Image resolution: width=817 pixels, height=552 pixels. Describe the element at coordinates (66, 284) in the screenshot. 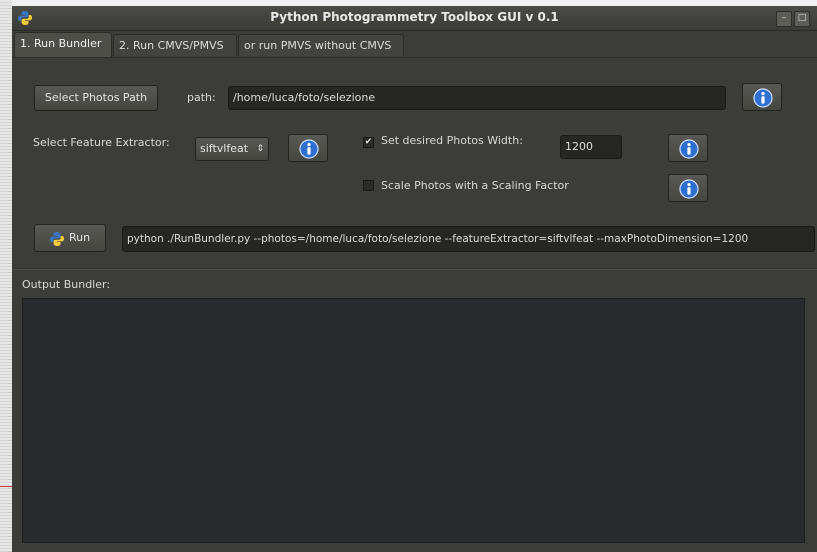

I see `output-bundler-label: Output Bundler:` at that location.